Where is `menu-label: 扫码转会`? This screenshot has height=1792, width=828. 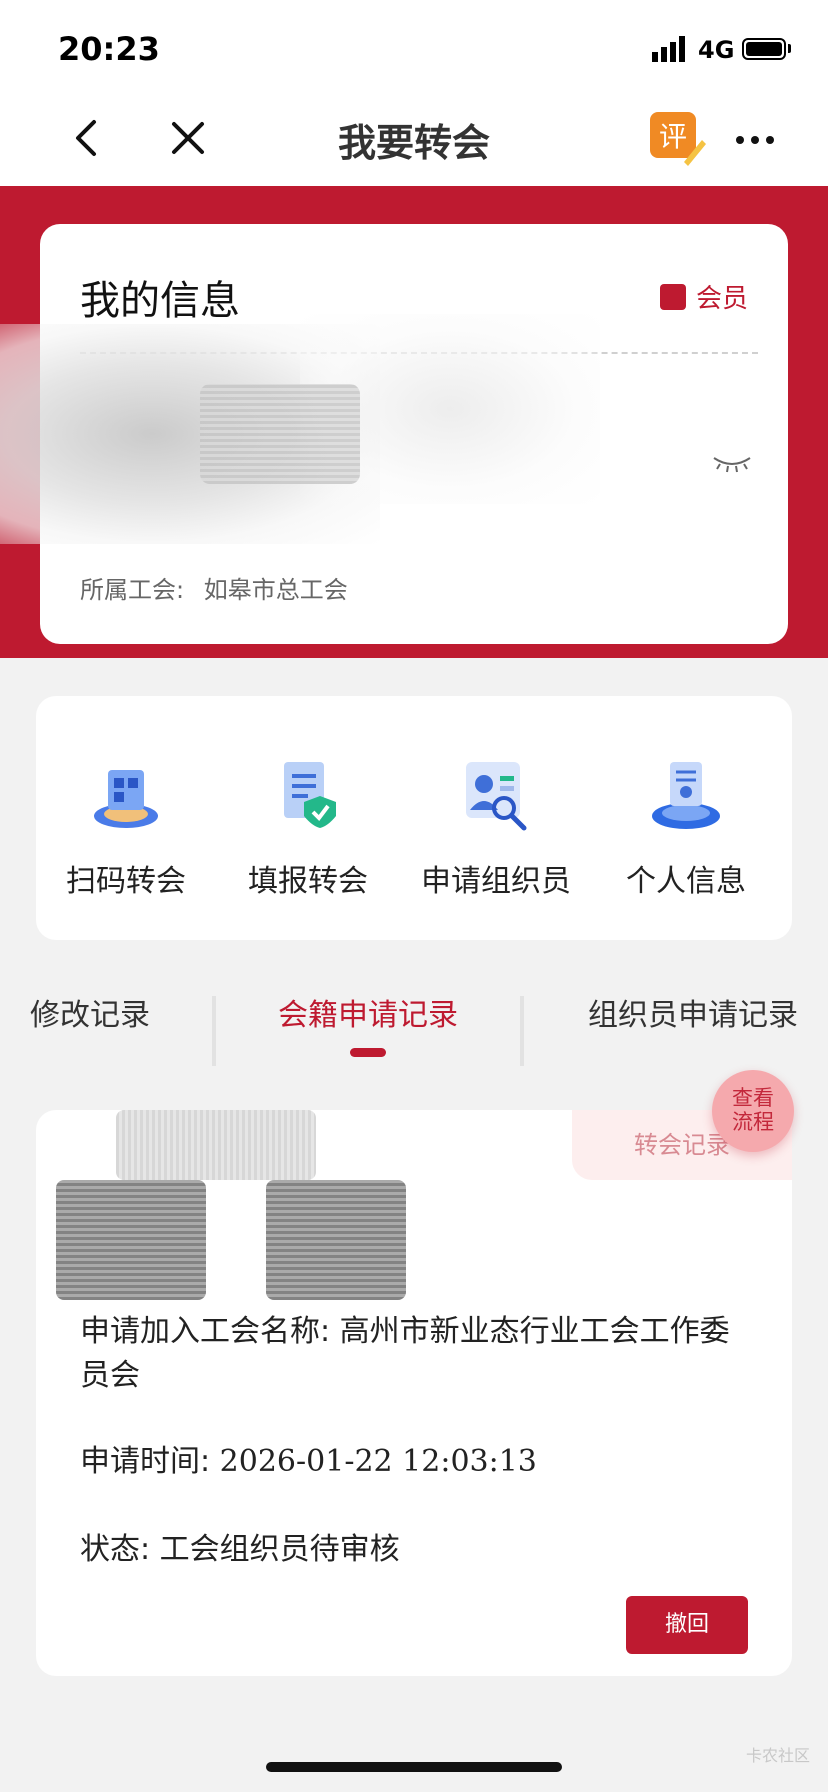 menu-label: 扫码转会 is located at coordinates (126, 881).